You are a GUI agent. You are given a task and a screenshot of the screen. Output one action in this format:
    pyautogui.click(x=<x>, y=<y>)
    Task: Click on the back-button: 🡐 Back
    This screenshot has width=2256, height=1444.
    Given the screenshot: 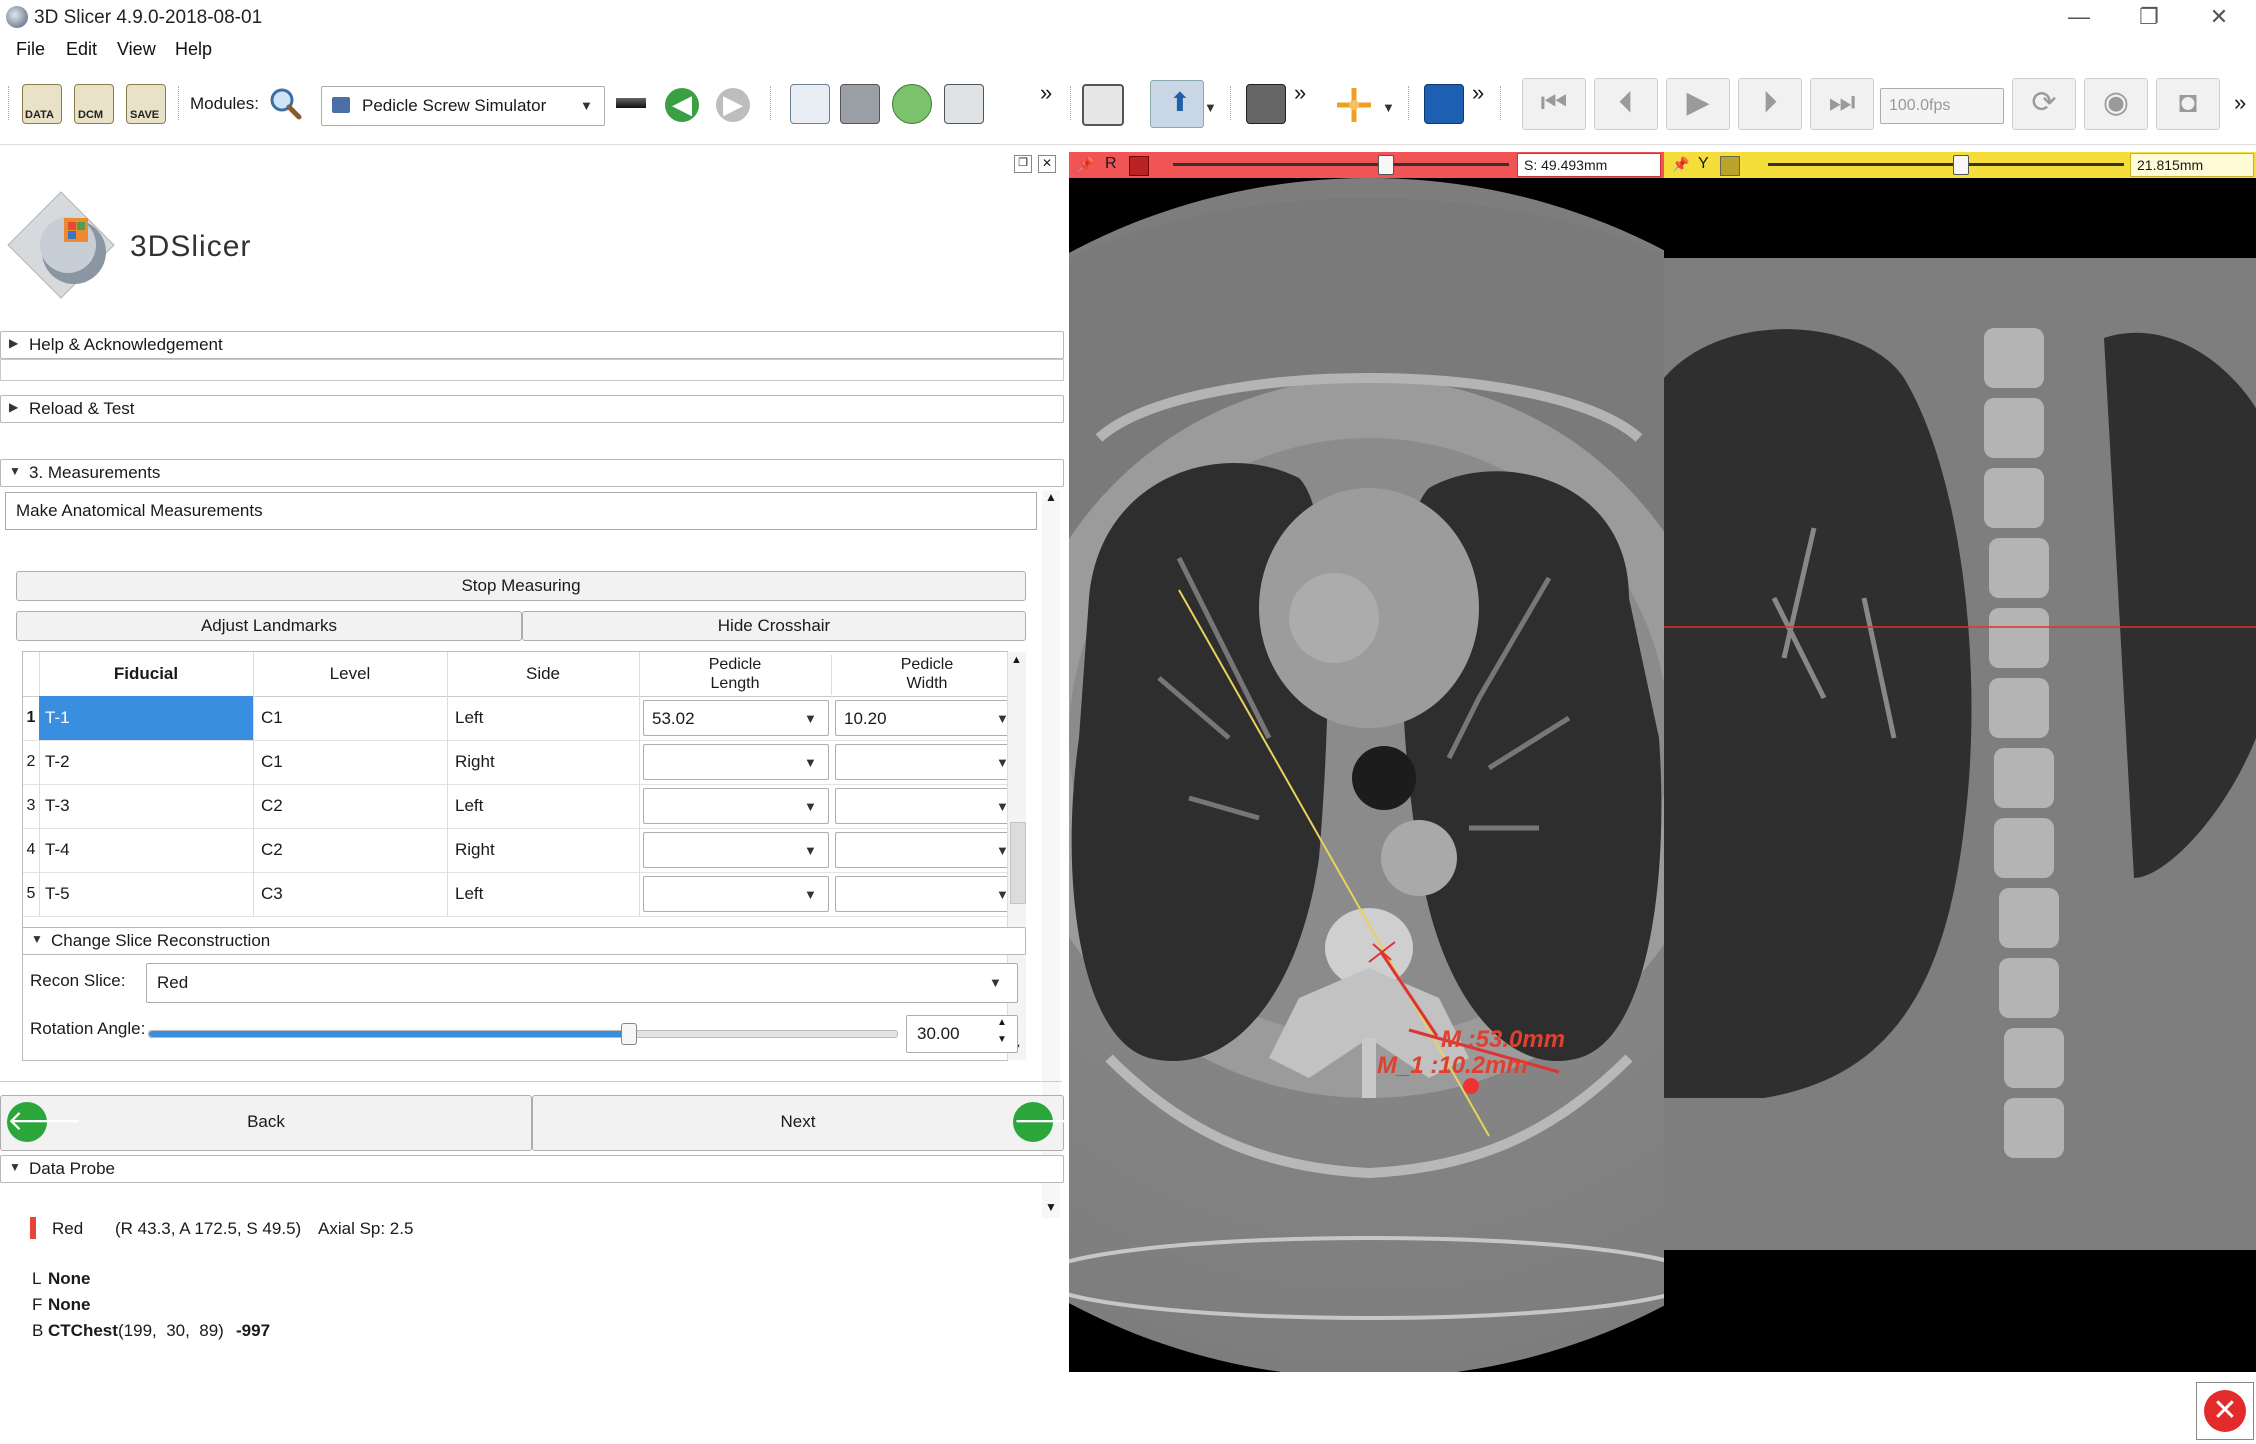 What is the action you would take?
    pyautogui.click(x=266, y=1123)
    